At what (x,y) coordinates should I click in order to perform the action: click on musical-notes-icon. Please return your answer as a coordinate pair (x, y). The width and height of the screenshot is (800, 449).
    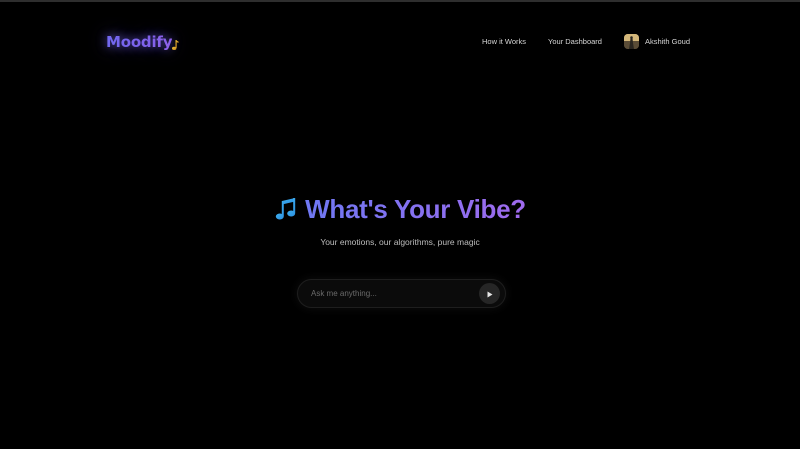
    Looking at the image, I should click on (286, 210).